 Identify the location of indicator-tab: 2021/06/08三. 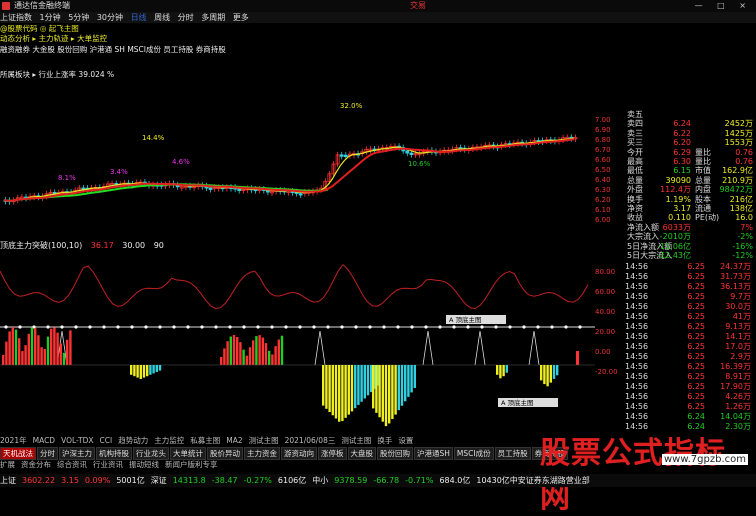
(310, 440).